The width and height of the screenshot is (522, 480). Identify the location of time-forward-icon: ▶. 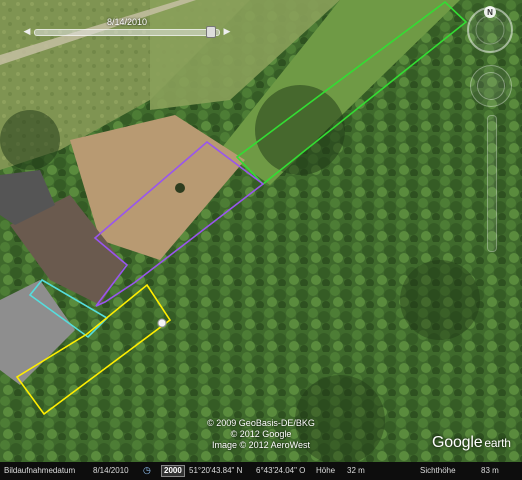
(227, 31).